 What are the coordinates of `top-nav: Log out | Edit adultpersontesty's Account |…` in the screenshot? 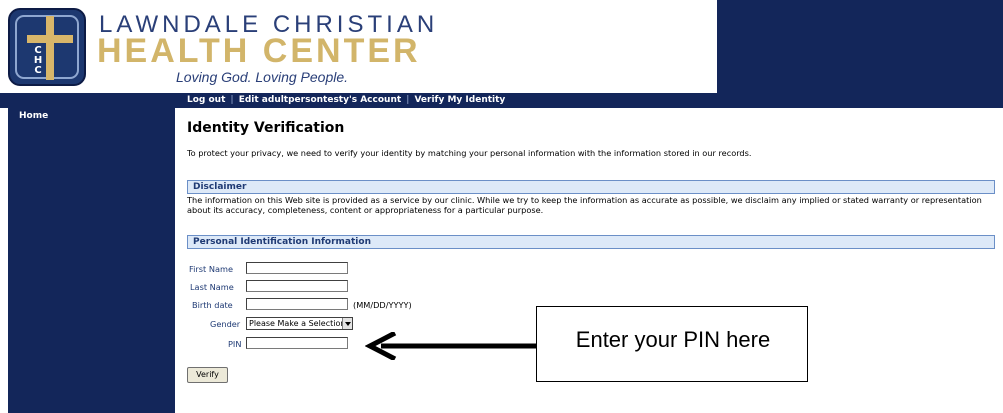 It's located at (501, 100).